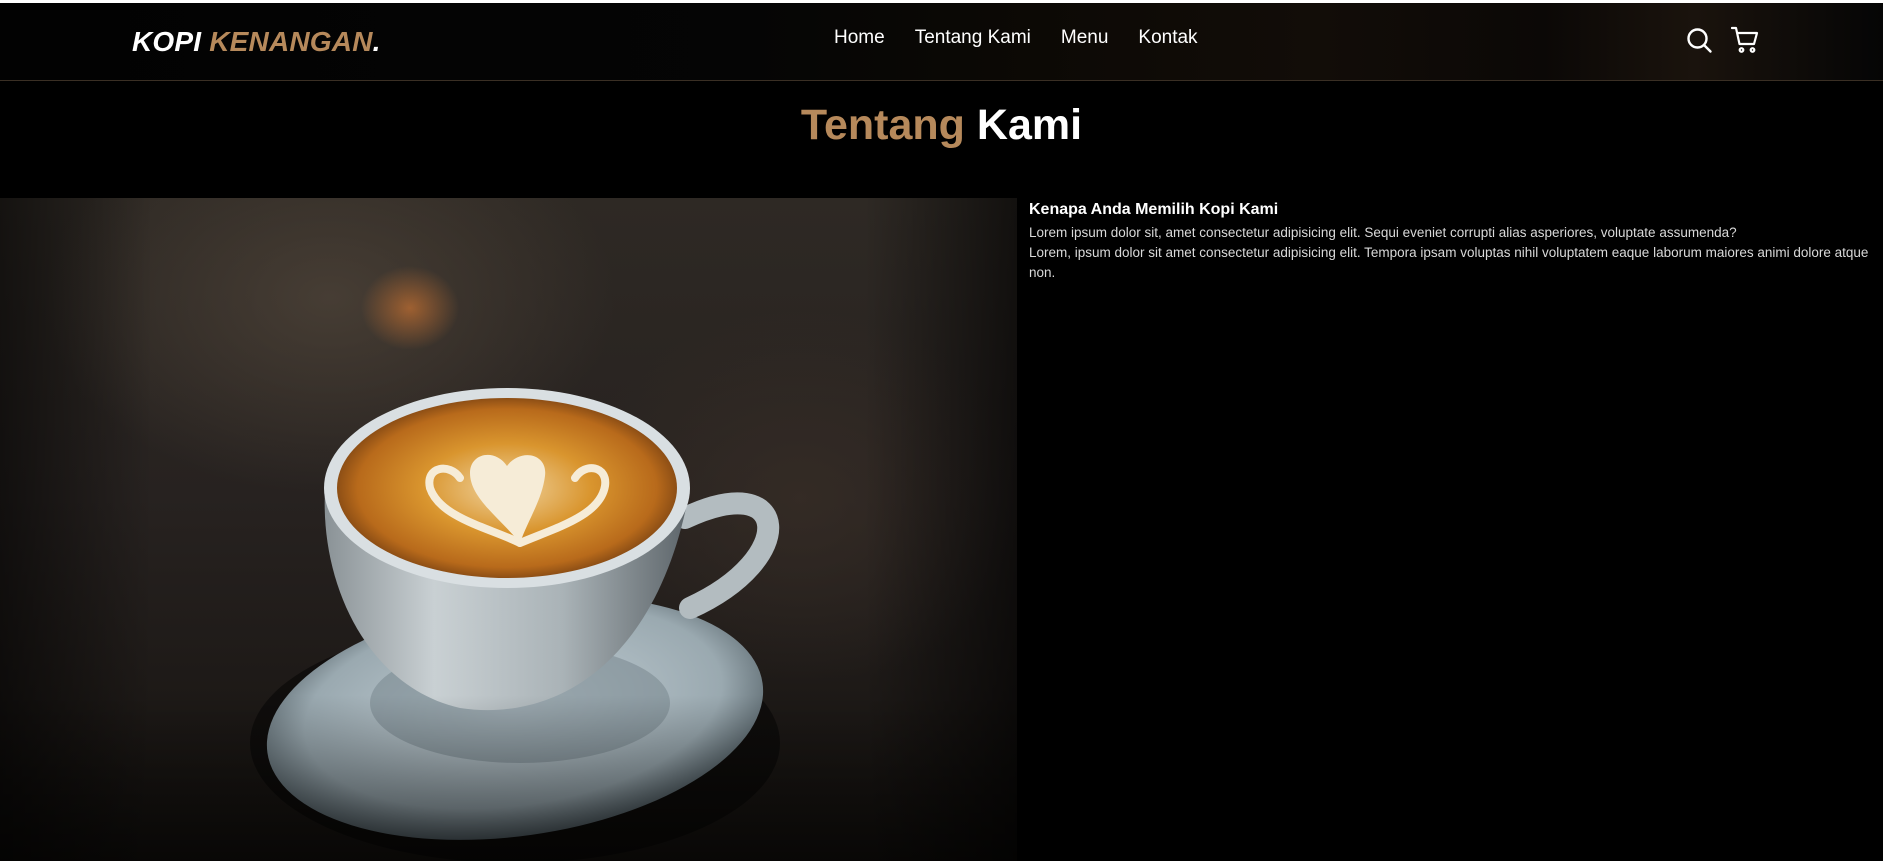 The image size is (1883, 861). I want to click on nav-link-home: Home, so click(859, 38).